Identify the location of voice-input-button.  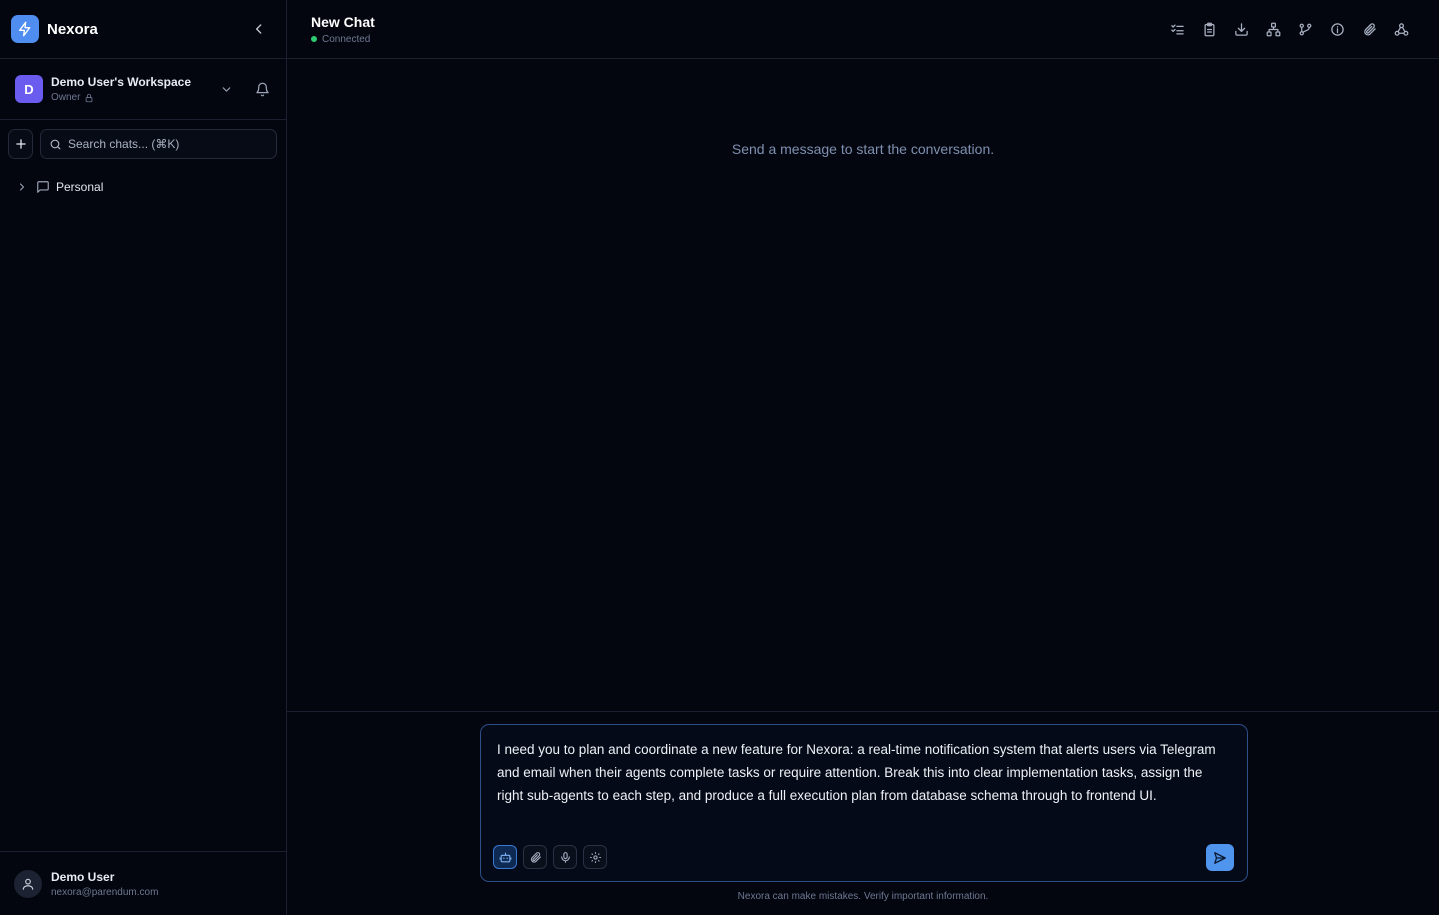
(565, 857).